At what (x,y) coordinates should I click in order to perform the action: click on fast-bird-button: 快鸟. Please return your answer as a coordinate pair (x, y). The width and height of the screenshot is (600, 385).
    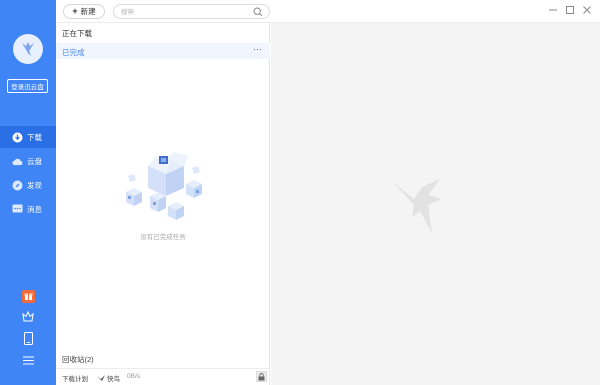
    Looking at the image, I should click on (108, 378).